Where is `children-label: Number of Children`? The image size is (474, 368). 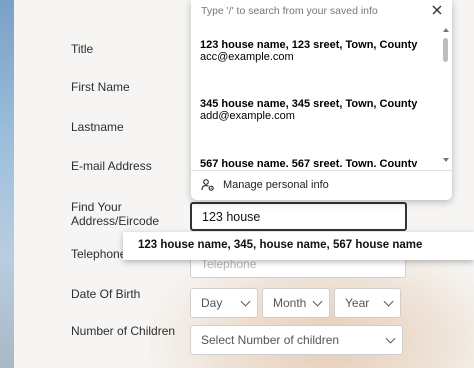
children-label: Number of Children is located at coordinates (123, 331).